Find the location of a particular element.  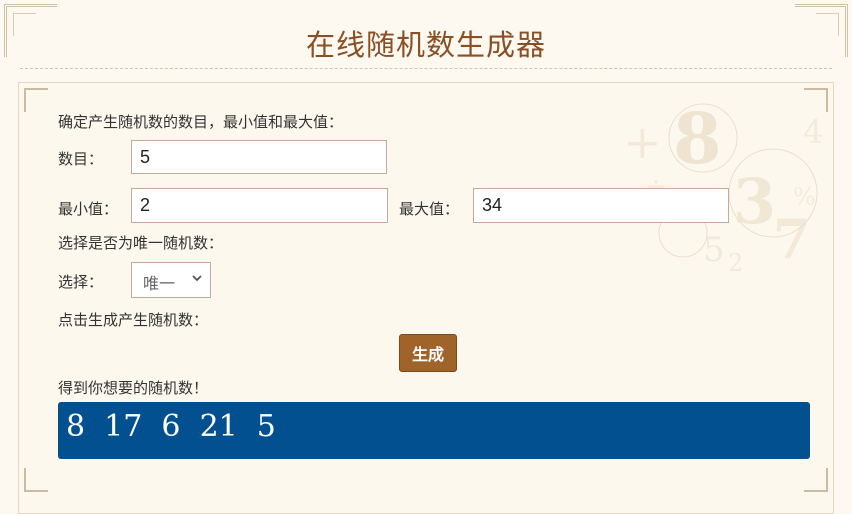

count-input is located at coordinates (259, 157).